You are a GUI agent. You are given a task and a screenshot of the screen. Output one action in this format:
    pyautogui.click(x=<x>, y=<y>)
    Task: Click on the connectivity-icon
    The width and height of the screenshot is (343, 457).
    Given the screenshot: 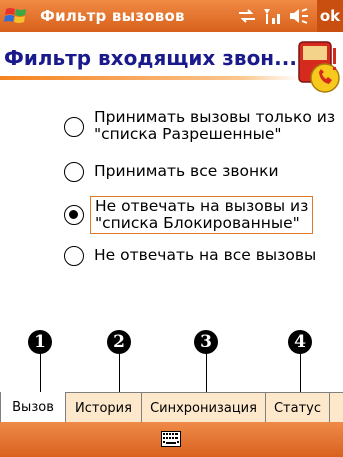 What is the action you would take?
    pyautogui.click(x=247, y=16)
    